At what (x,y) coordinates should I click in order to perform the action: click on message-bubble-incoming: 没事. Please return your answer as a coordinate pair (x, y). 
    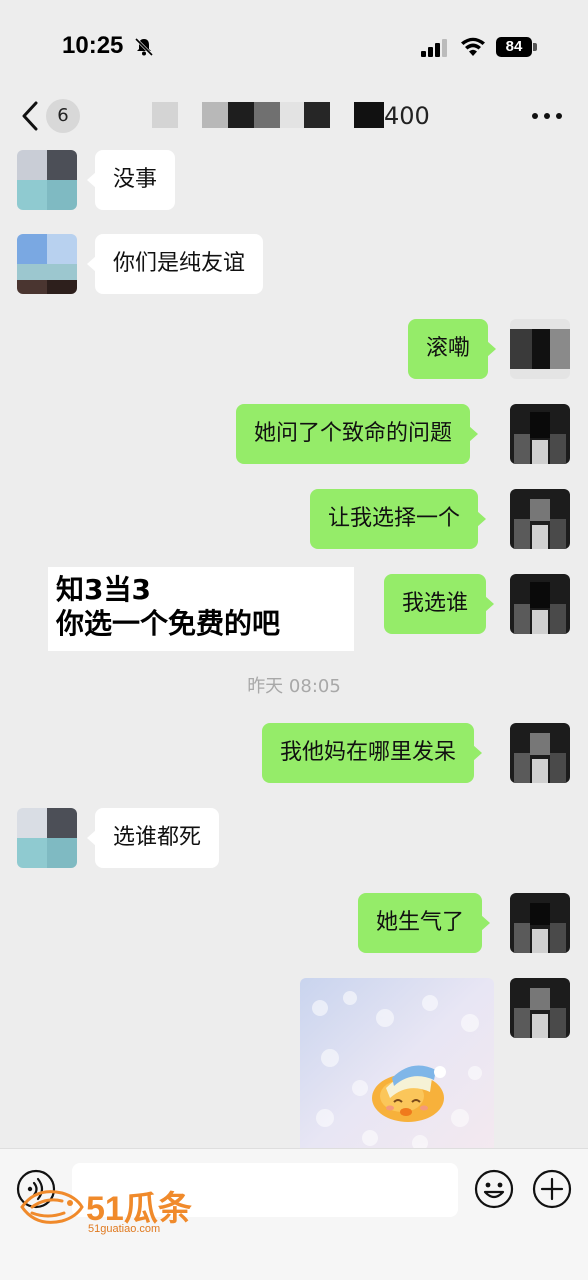
    Looking at the image, I should click on (131, 180).